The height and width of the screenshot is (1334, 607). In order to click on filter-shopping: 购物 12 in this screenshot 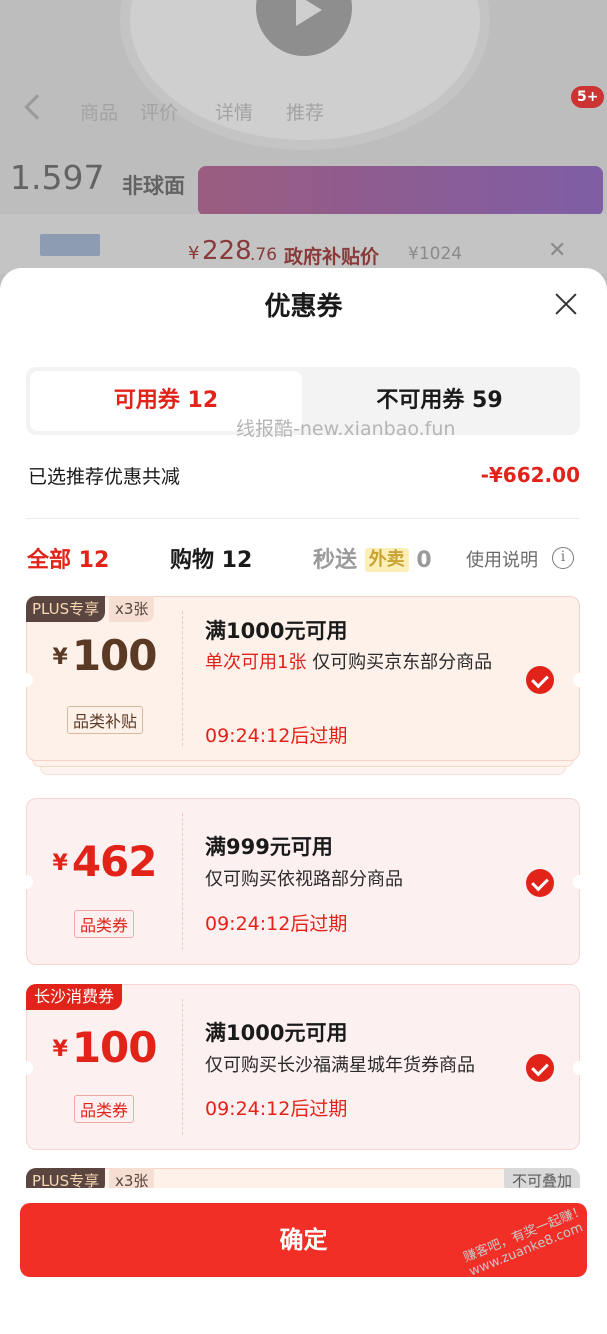, I will do `click(211, 558)`.